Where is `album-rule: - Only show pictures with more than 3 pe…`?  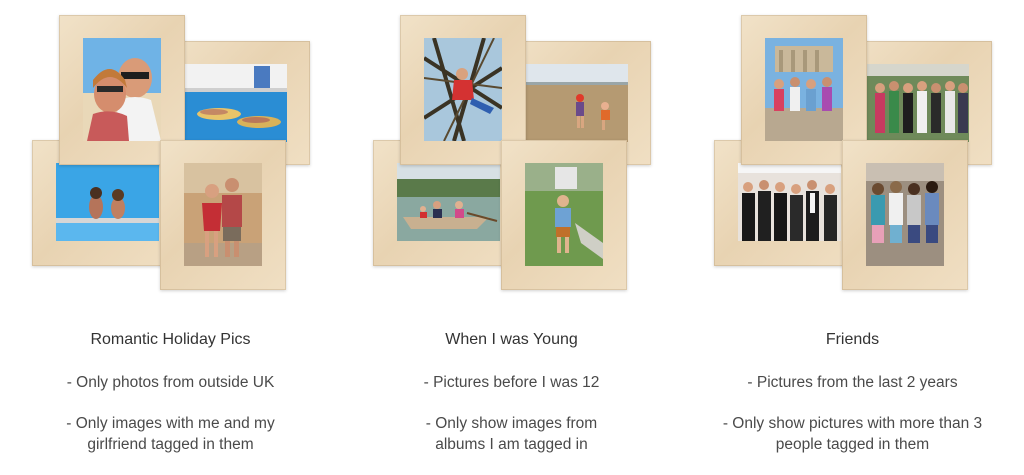 album-rule: - Only show pictures with more than 3 pe… is located at coordinates (852, 434).